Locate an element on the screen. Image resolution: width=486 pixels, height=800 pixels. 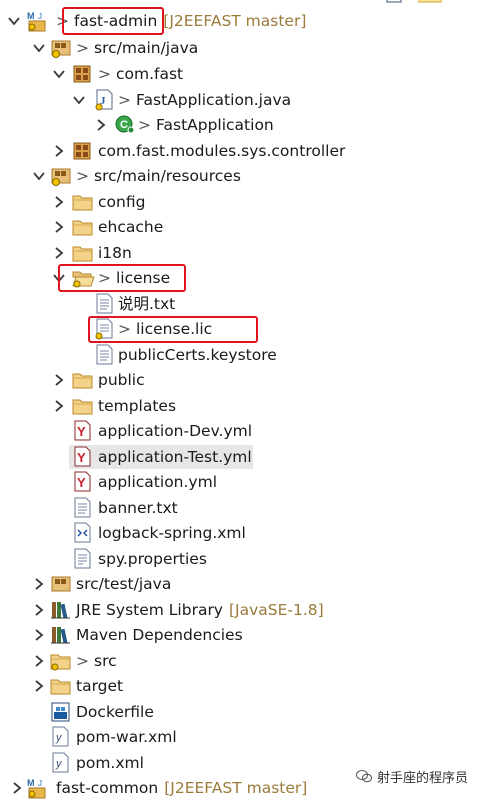
node-label: Maven Dependencies is located at coordinates (159, 635).